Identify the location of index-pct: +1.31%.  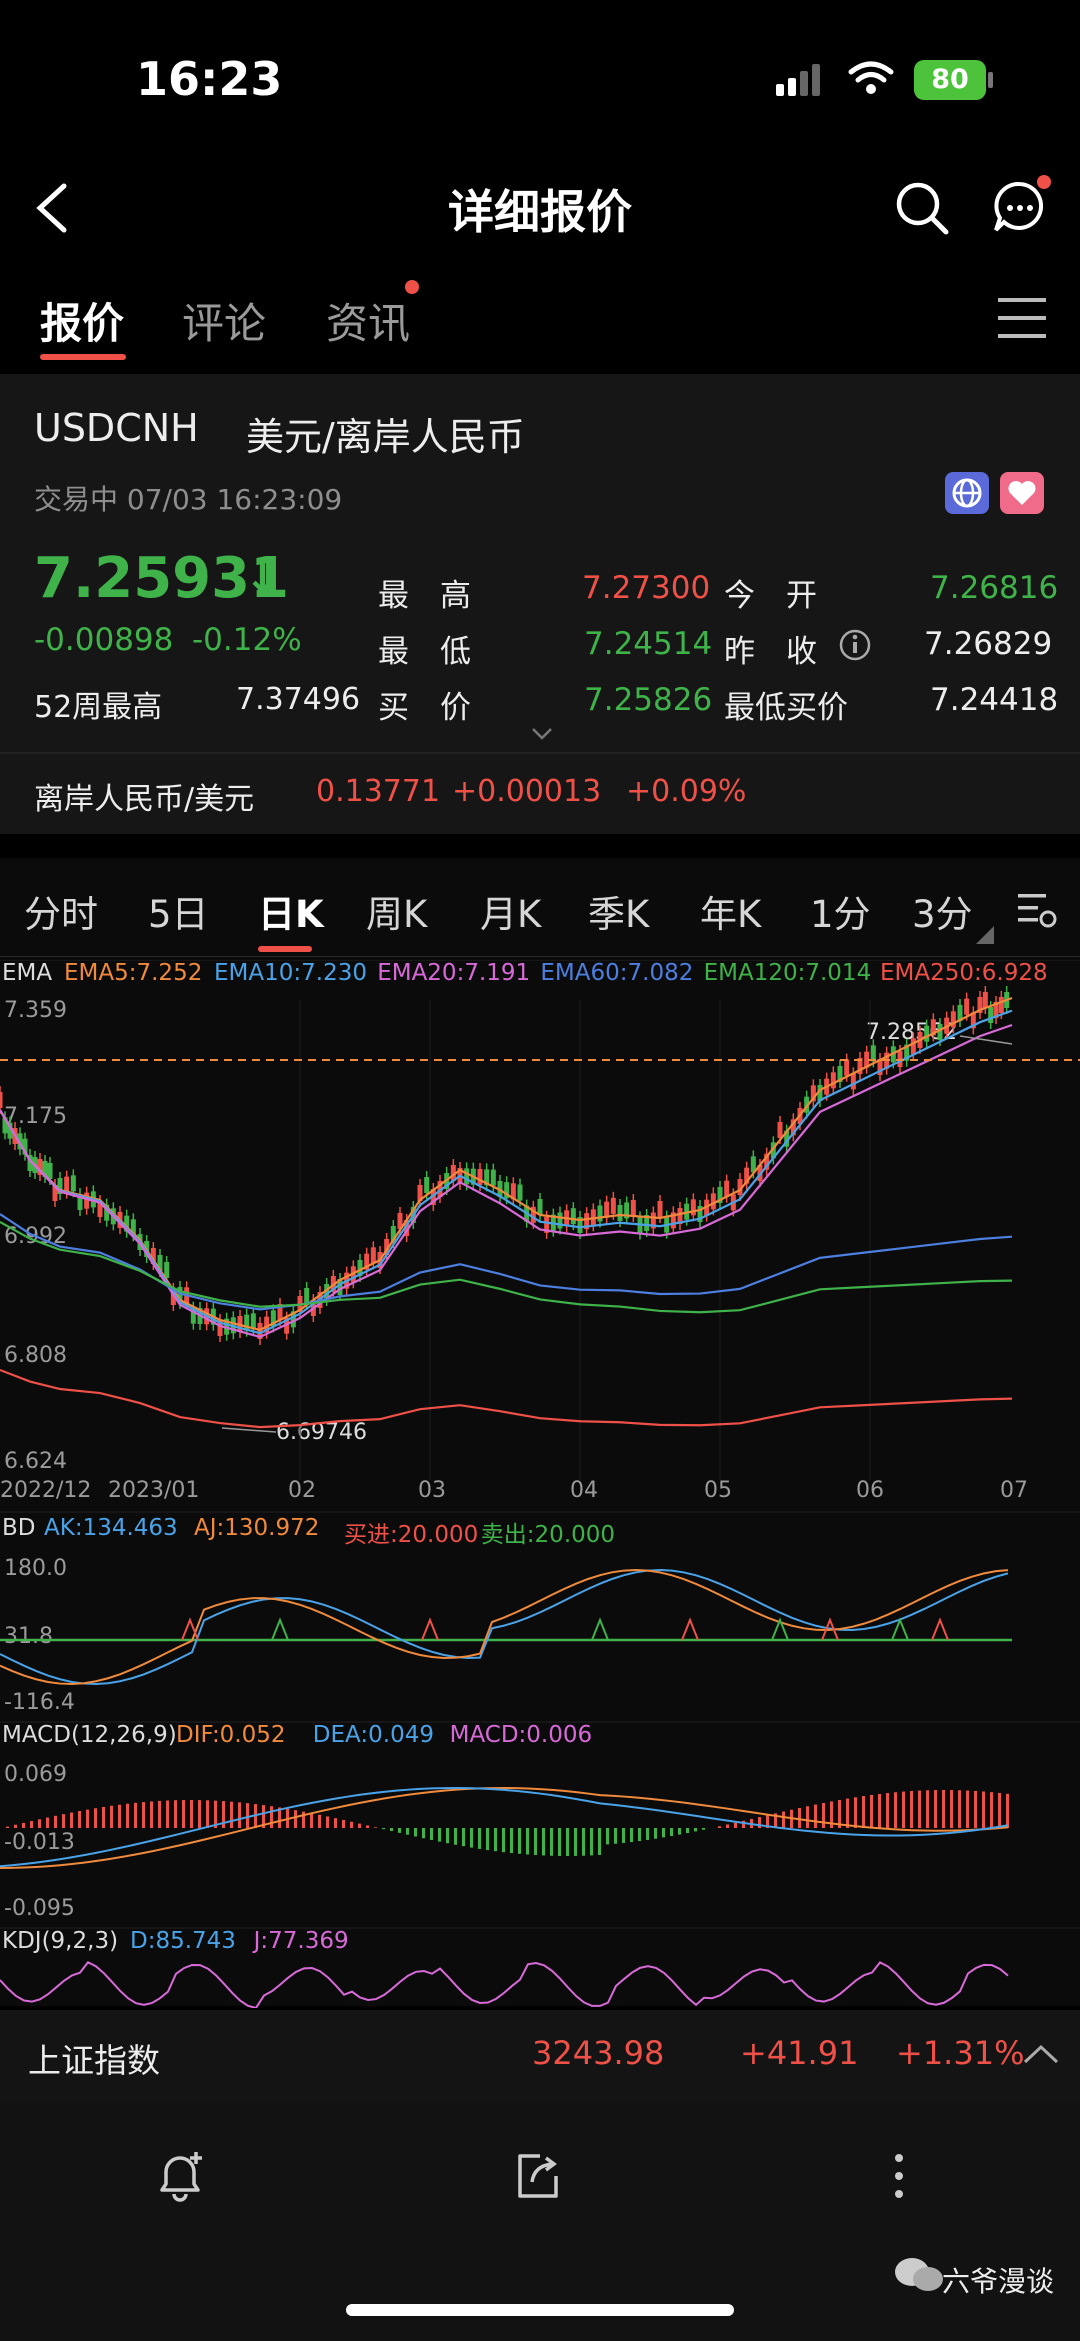
(960, 2053).